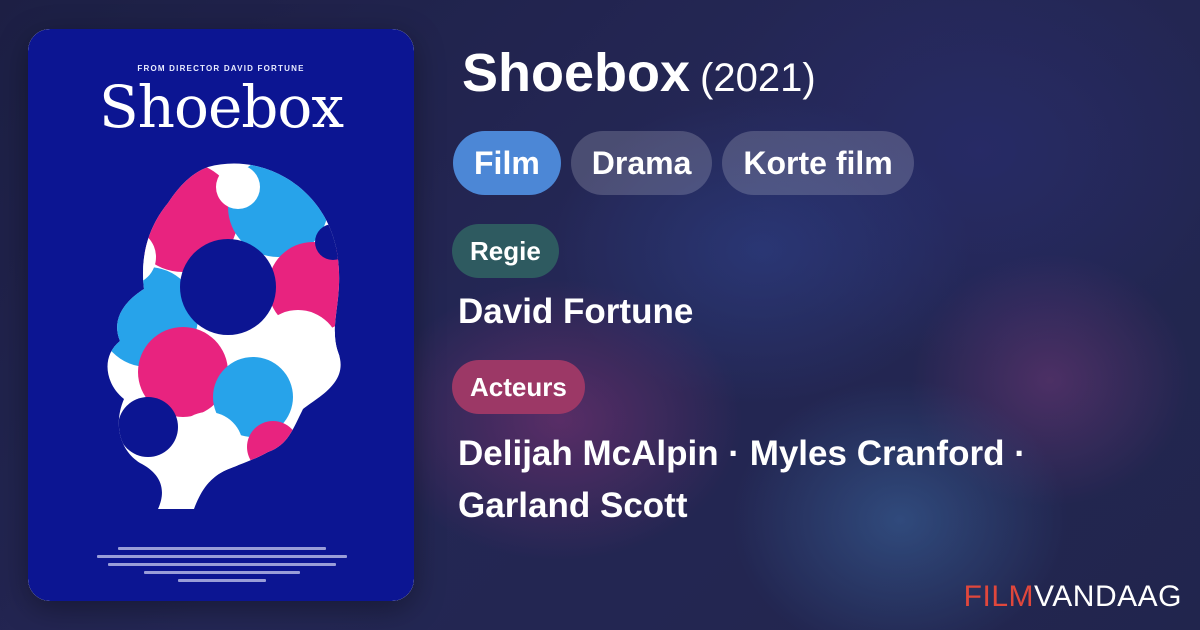 The image size is (1200, 630). I want to click on movie-title-row: Shoebox (2021), so click(639, 73).